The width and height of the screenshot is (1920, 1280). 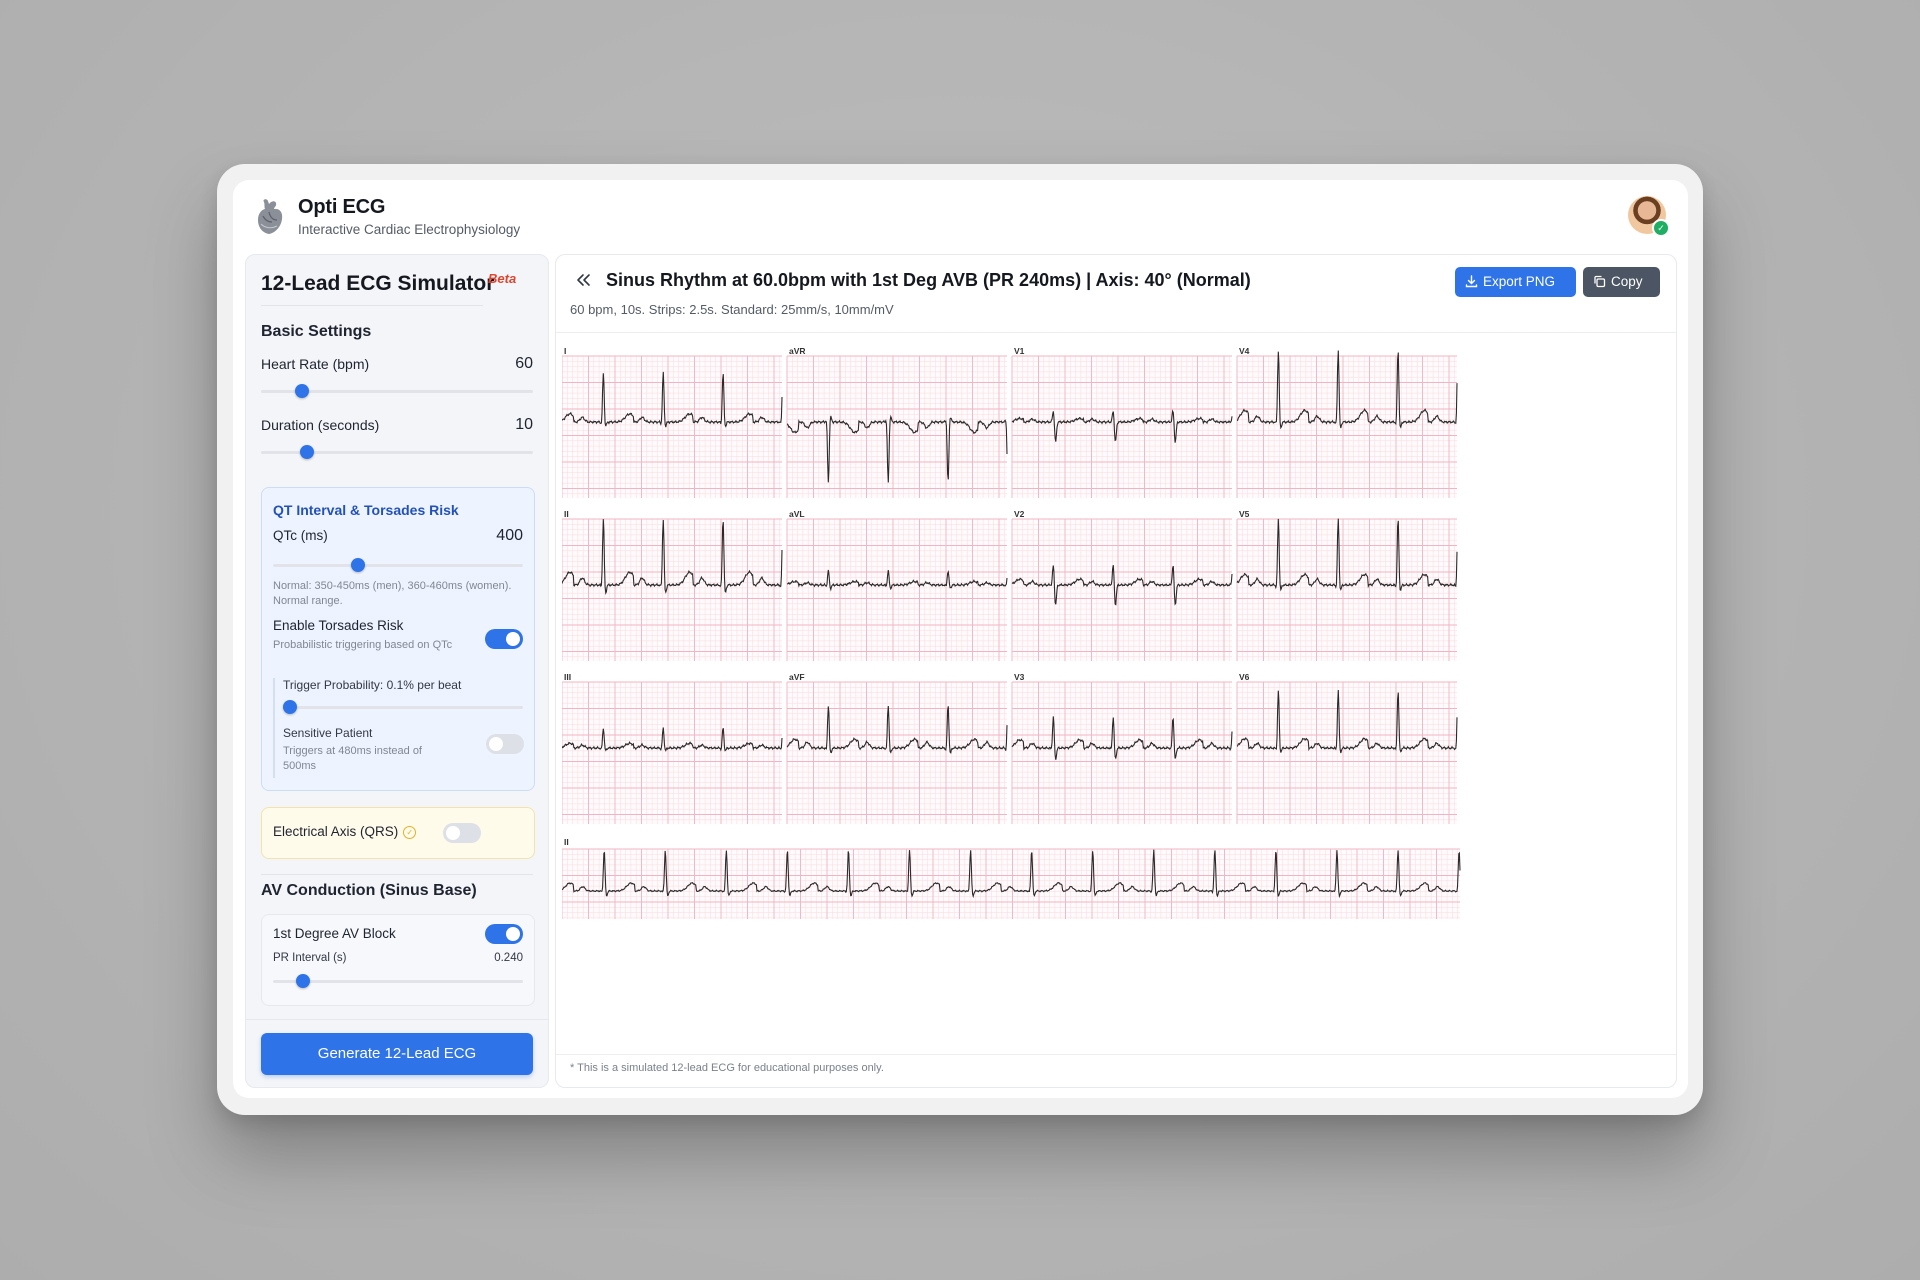 What do you see at coordinates (334, 933) in the screenshot?
I see `first-degree-av-block-label: 1st Degree AV Block` at bounding box center [334, 933].